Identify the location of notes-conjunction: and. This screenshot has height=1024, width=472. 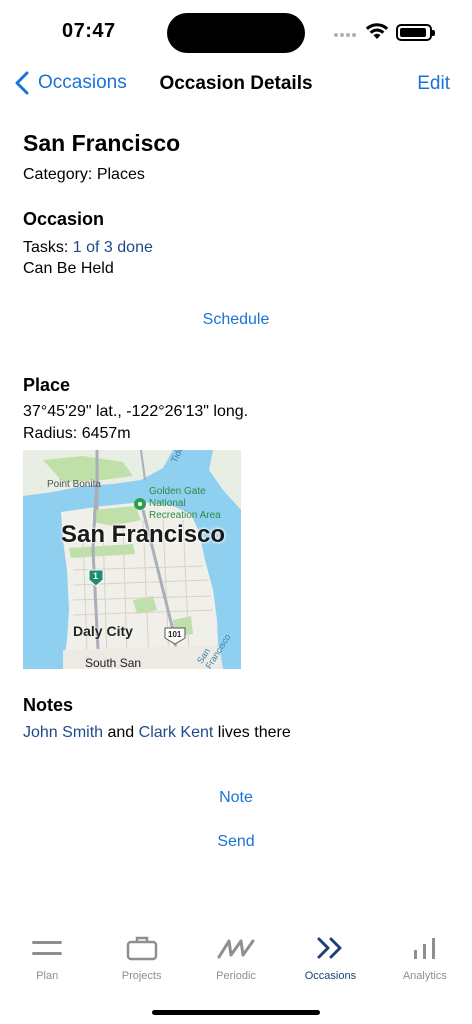
(121, 732).